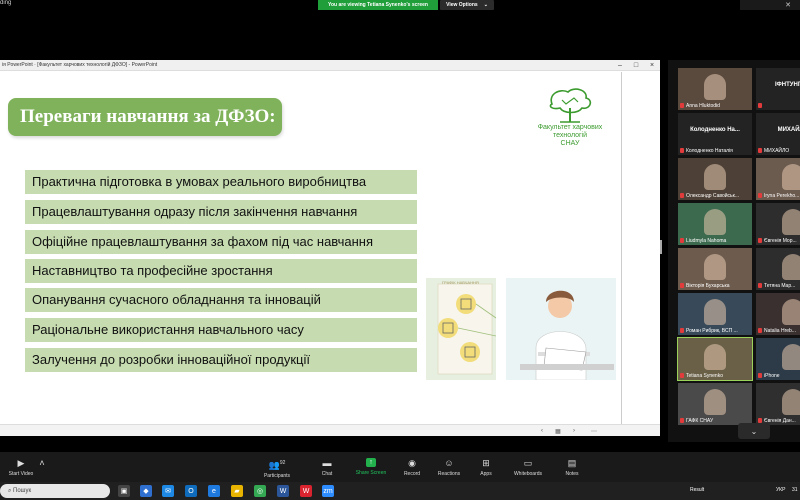 The height and width of the screenshot is (500, 800). What do you see at coordinates (705, 286) in the screenshot?
I see `participant-name: Вікторія Бухарська` at bounding box center [705, 286].